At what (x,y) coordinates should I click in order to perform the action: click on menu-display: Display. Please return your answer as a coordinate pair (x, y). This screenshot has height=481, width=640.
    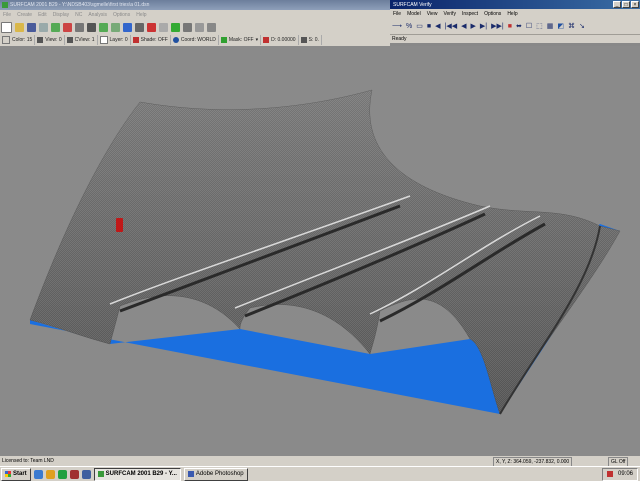
    Looking at the image, I should click on (61, 15).